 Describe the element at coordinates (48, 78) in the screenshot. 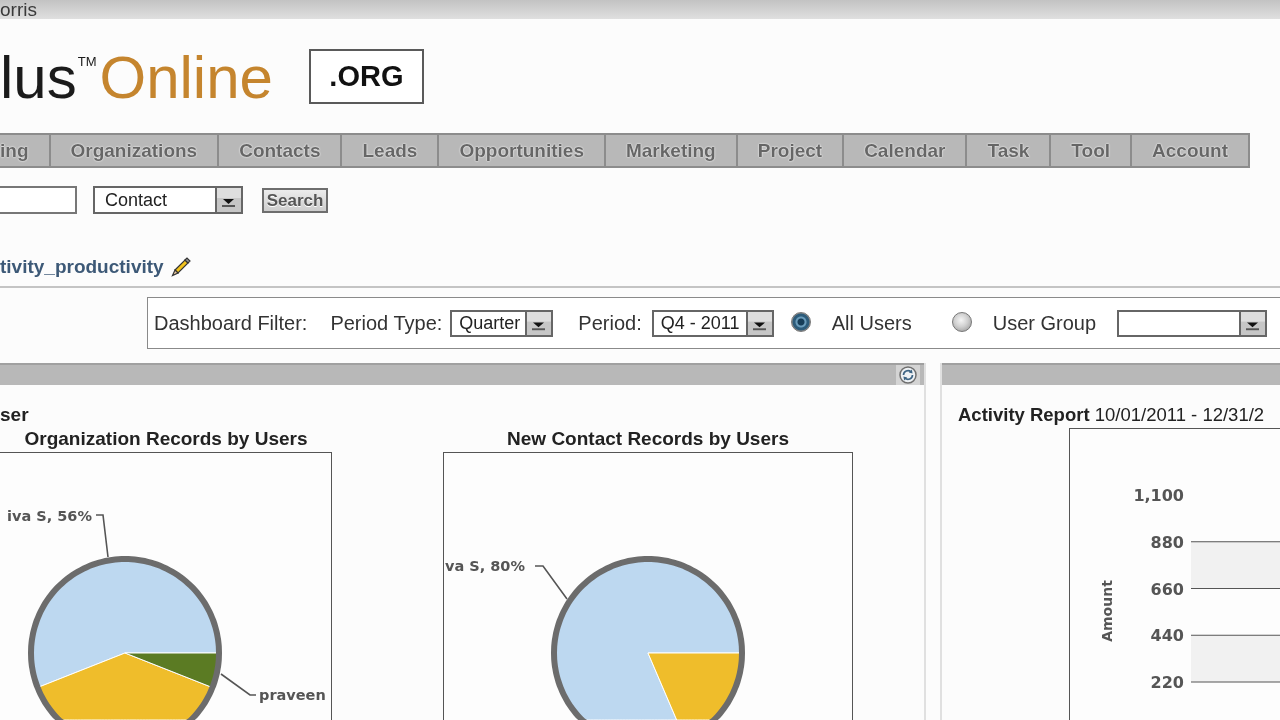

I see `logo-text: lus$^{TM}$` at that location.